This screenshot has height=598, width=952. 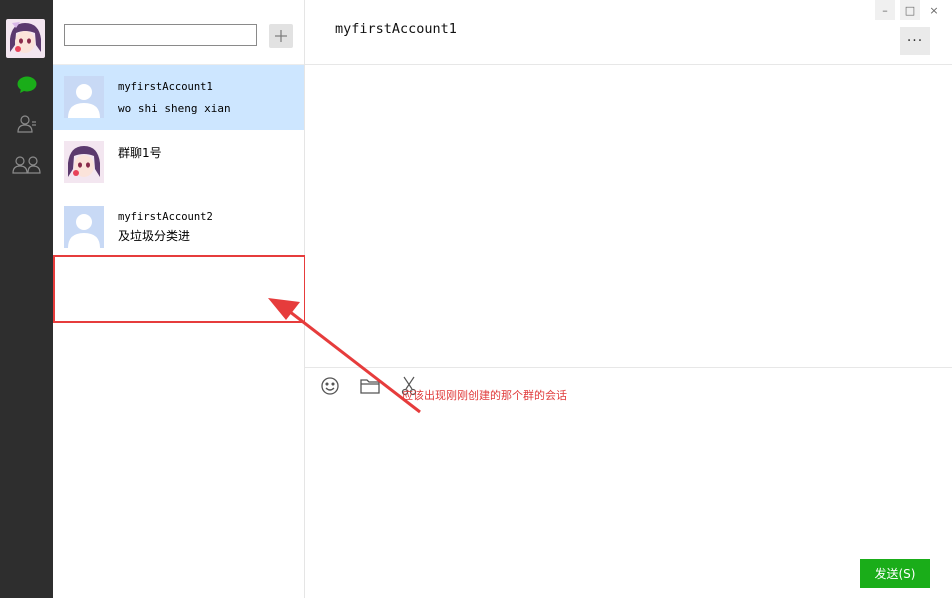 I want to click on close-icon: ×, so click(x=934, y=10).